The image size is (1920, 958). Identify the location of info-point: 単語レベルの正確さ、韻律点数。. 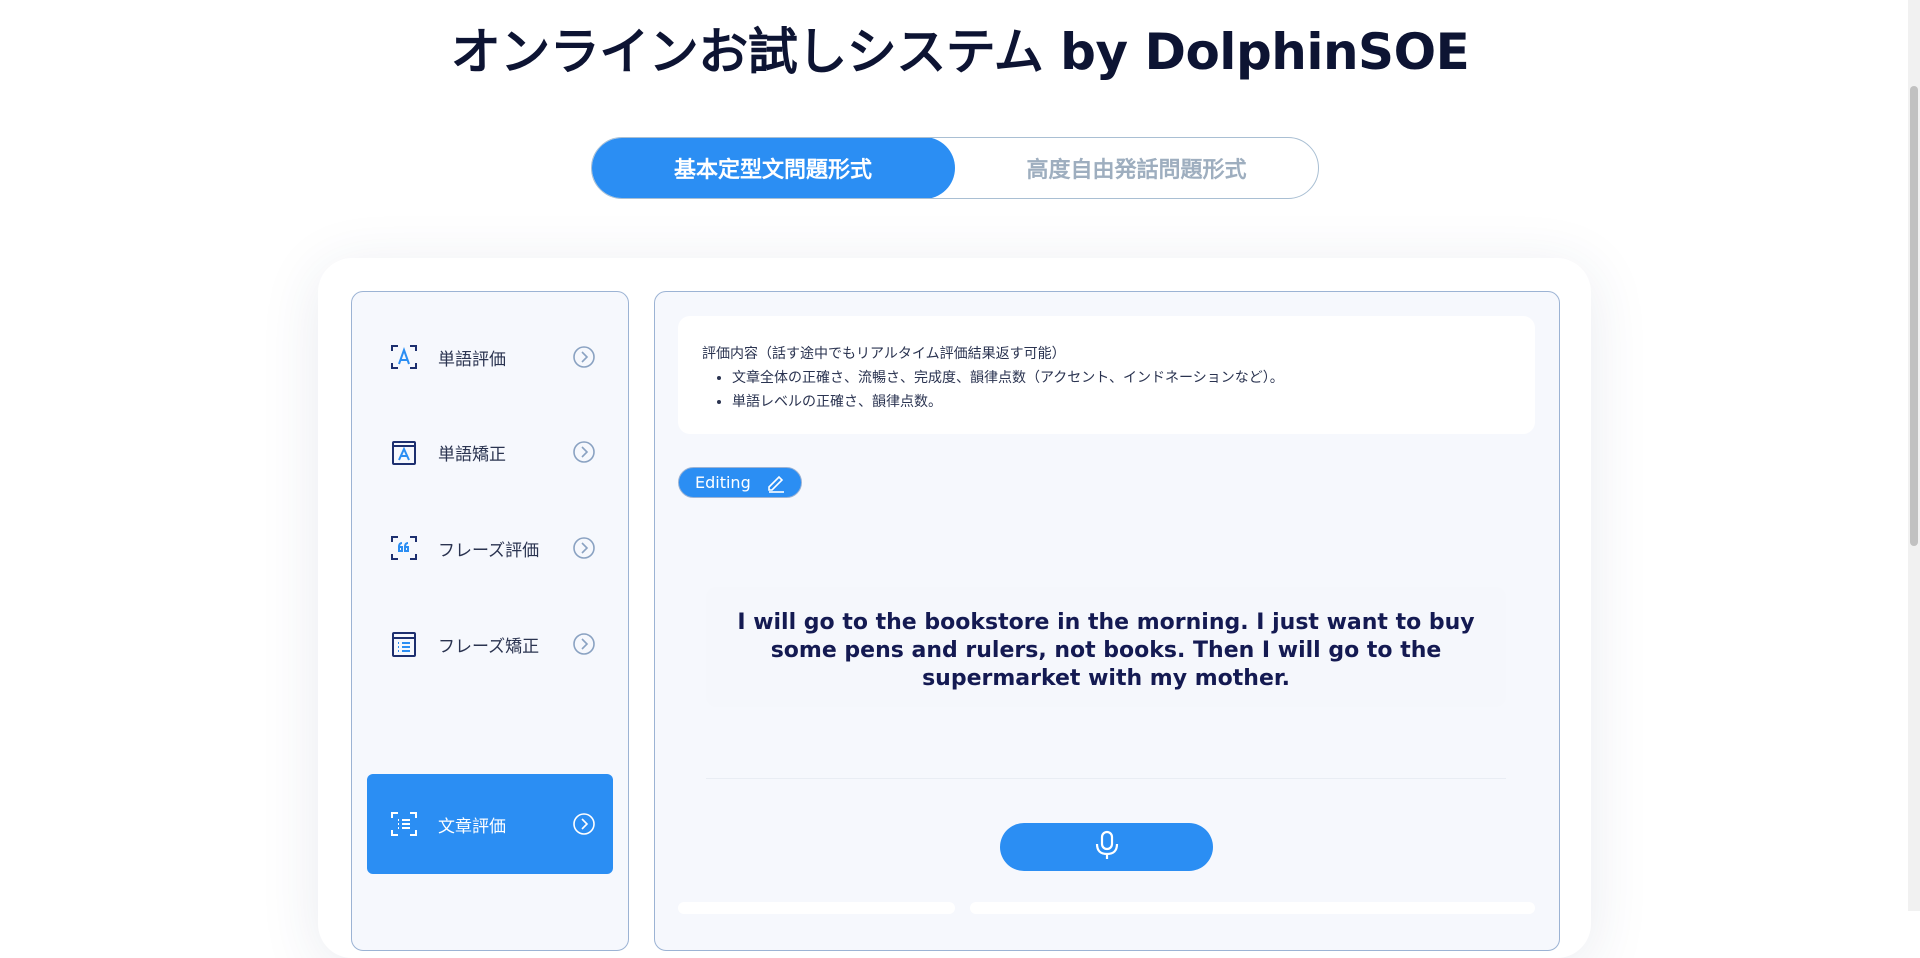
(1121, 402).